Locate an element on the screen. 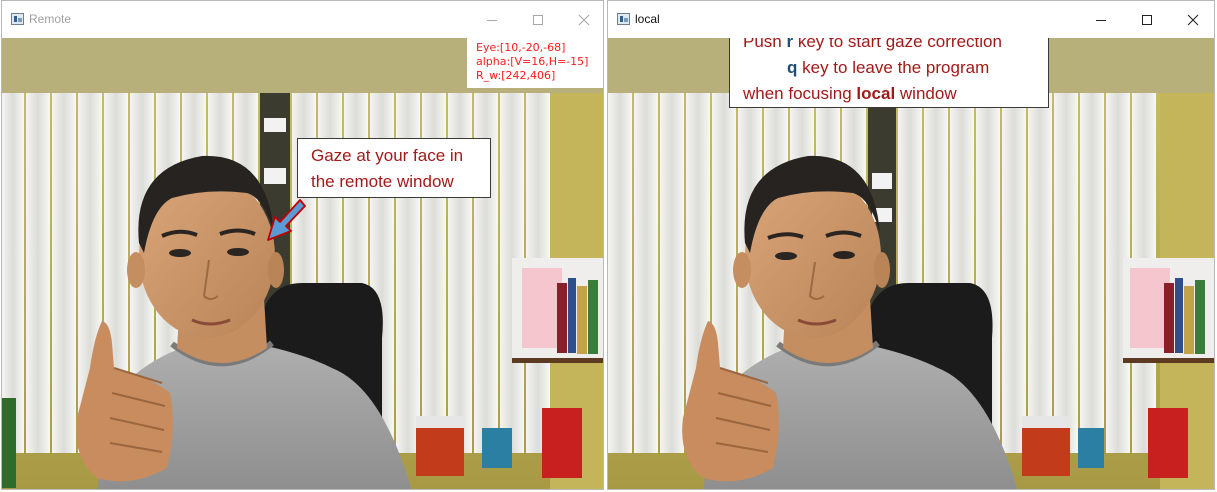 The height and width of the screenshot is (492, 1217). alpha-angle-readout: alpha:[V=16,H=-15] is located at coordinates (532, 61).